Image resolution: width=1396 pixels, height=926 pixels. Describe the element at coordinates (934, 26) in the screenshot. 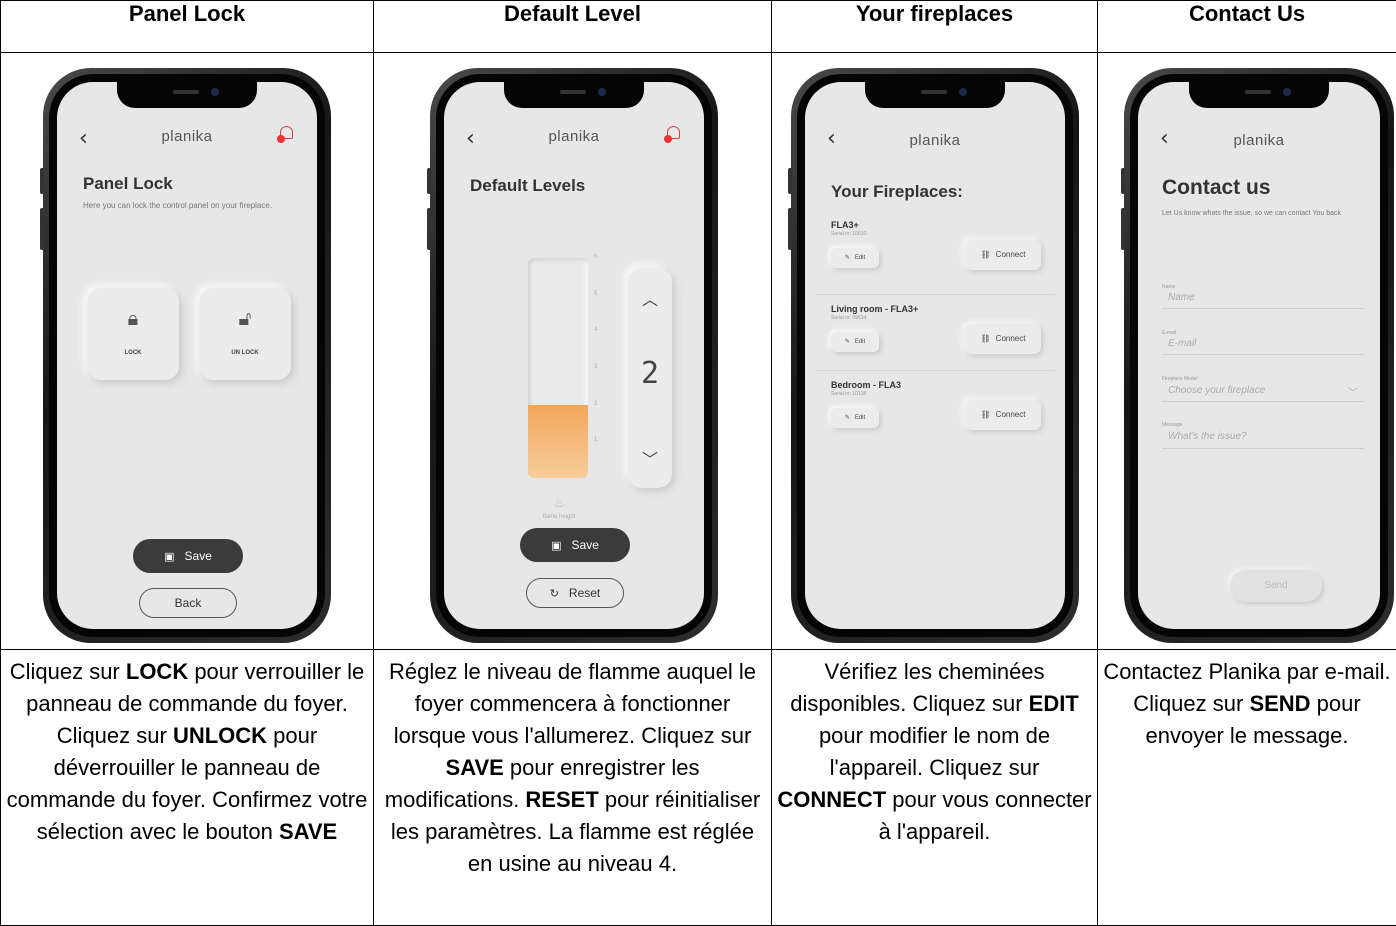

I see `header-your-fireplaces: Your fireplaces` at that location.